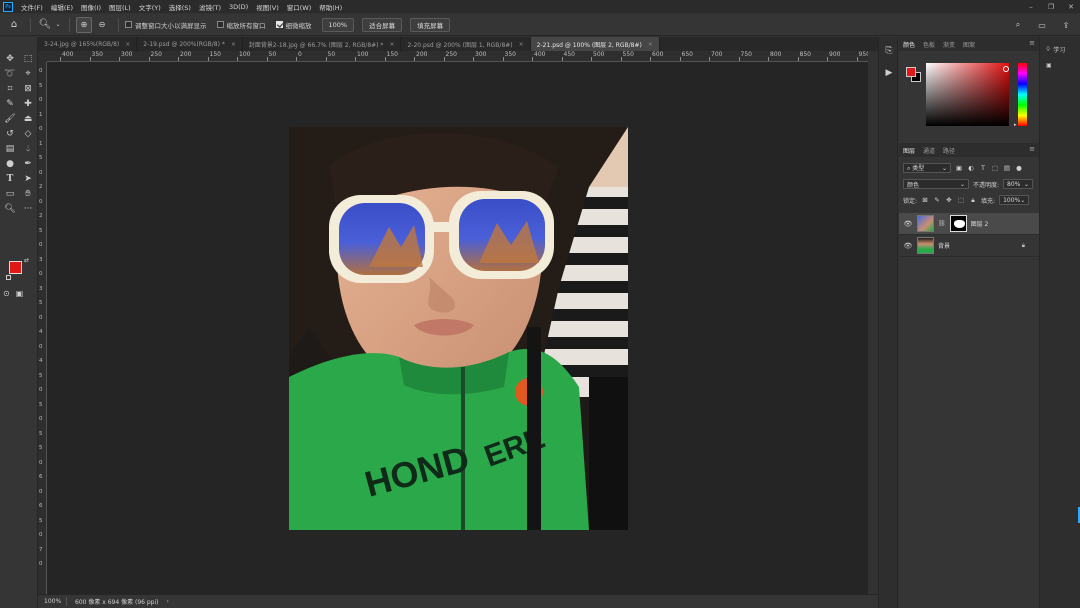  Describe the element at coordinates (909, 44) in the screenshot. I see `tab-color: 颜色` at that location.